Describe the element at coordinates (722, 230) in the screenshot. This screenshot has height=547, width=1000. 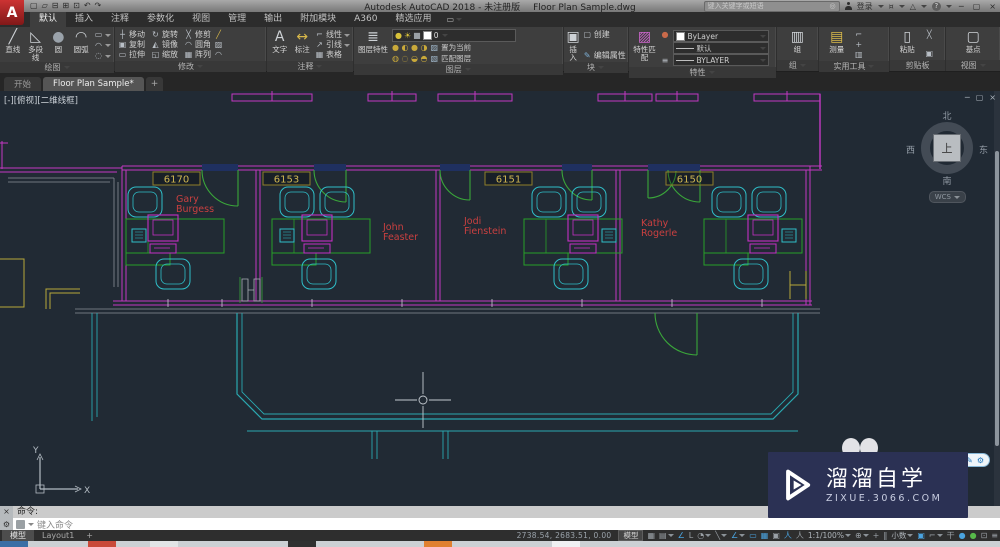
I see `room-6150: 6150 Kathy Rogerle` at that location.